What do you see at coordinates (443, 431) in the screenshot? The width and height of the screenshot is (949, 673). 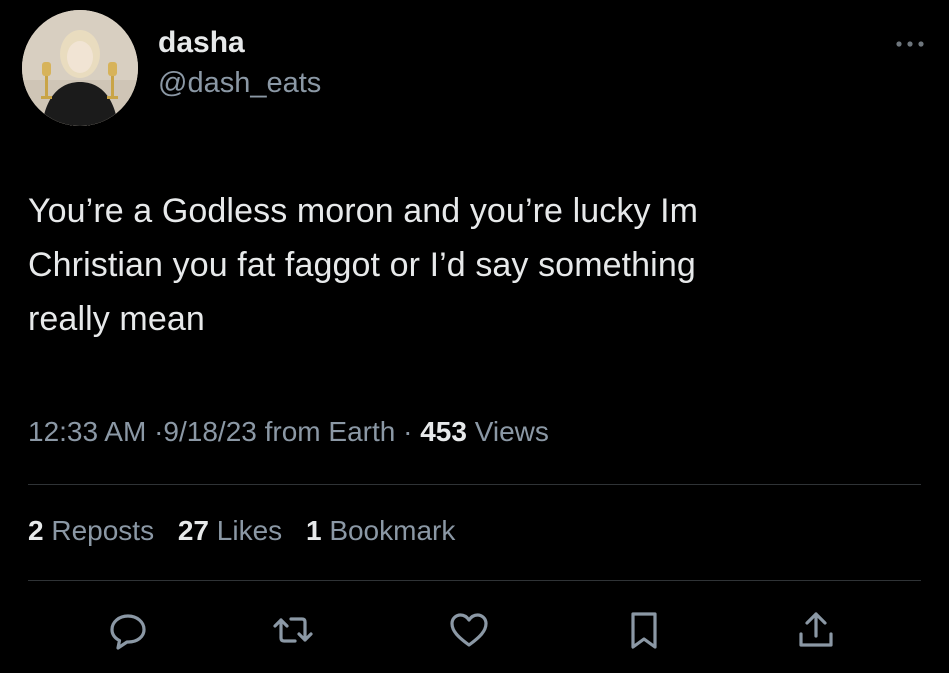 I see `views-count: 453` at bounding box center [443, 431].